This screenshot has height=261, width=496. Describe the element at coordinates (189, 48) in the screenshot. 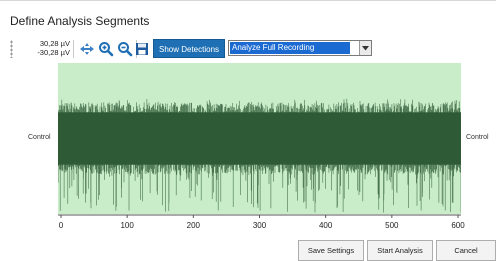

I see `show-detections-button: Show Detections` at that location.